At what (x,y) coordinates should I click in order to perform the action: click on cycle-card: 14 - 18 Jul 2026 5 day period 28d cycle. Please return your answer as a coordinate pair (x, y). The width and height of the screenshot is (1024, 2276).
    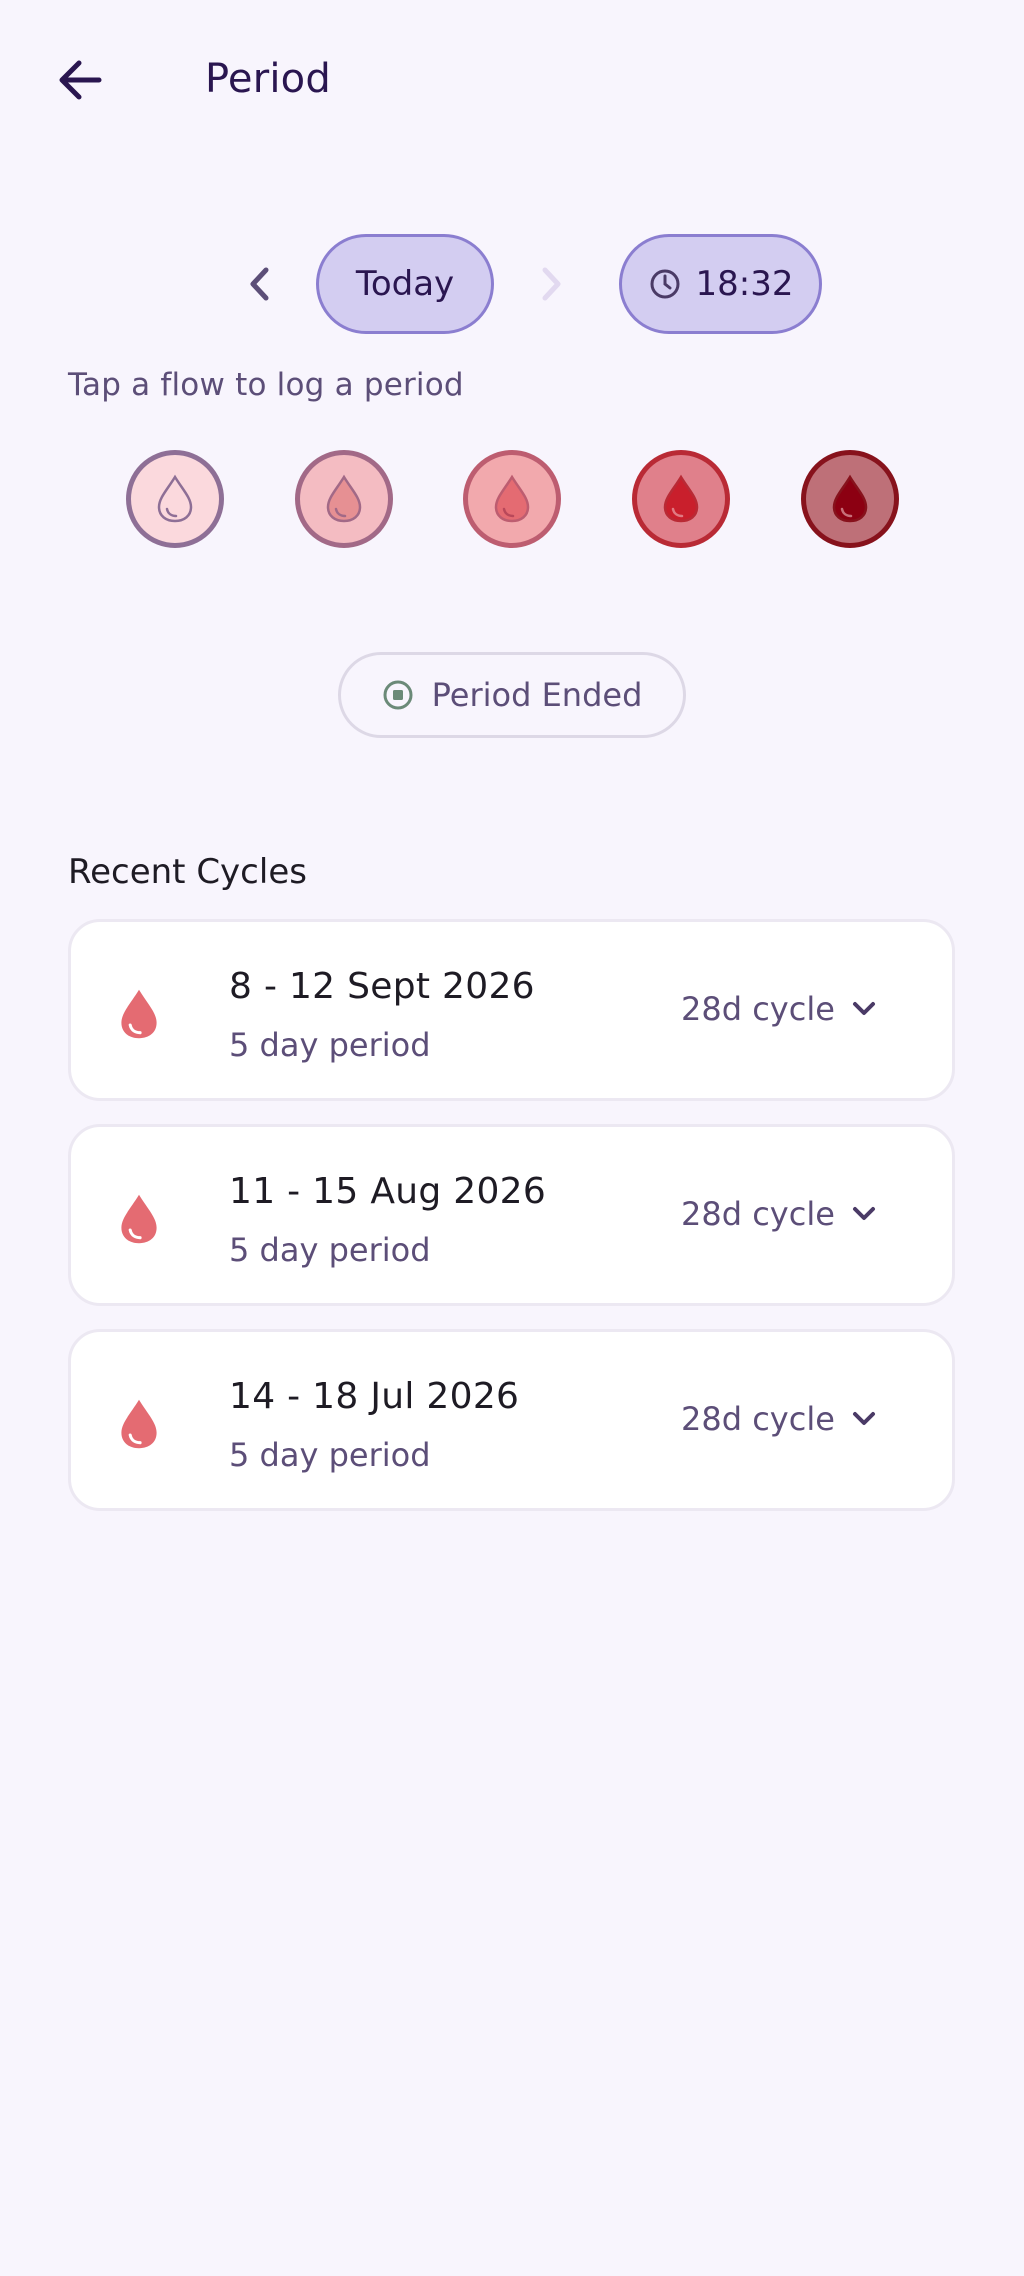
    Looking at the image, I should click on (511, 1420).